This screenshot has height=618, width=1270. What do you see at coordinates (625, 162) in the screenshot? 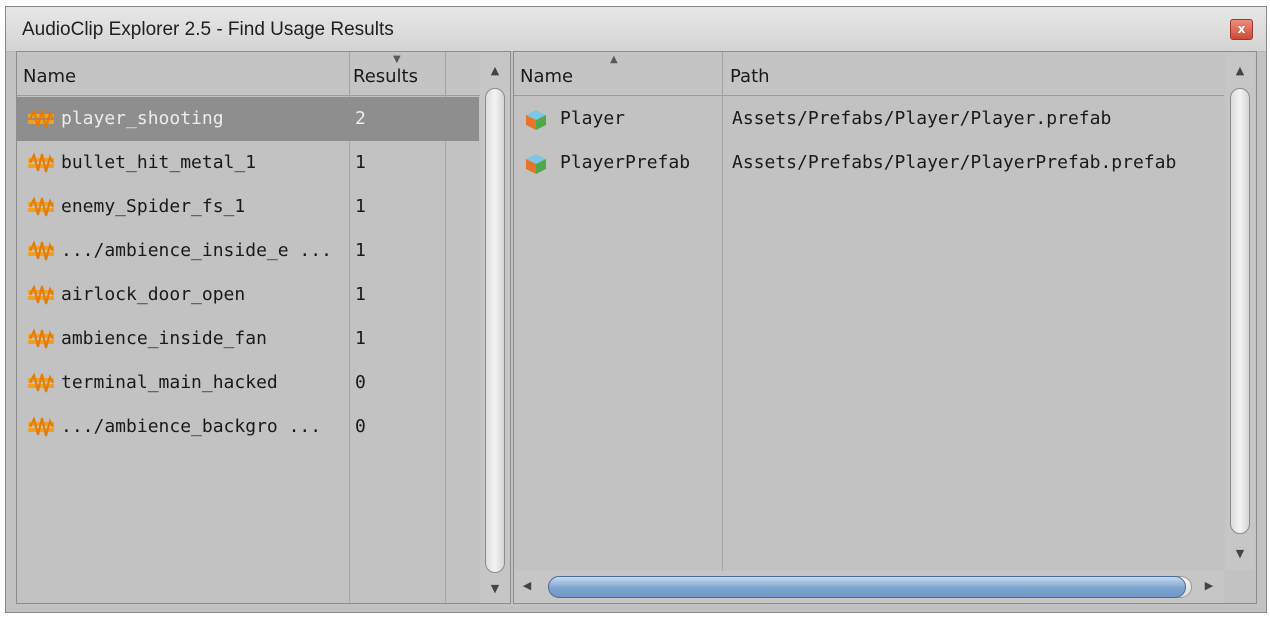
I see `usage-name: PlayerPrefab` at bounding box center [625, 162].